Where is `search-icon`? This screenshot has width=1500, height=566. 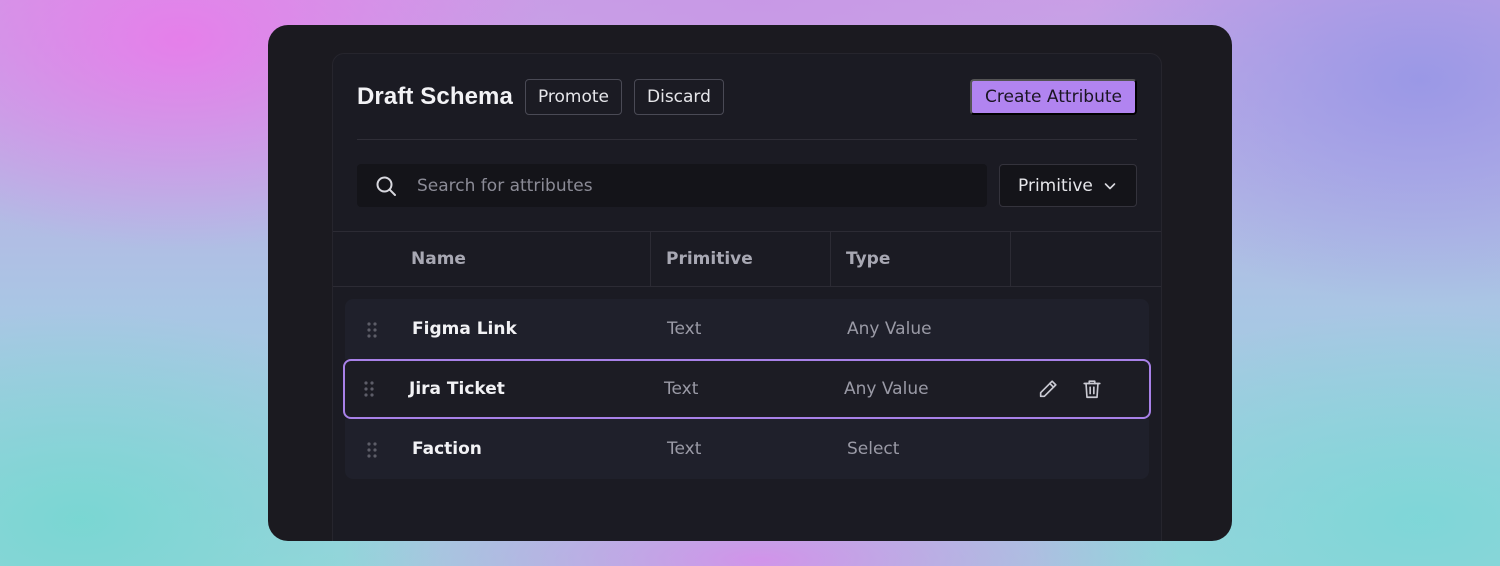
search-icon is located at coordinates (386, 186).